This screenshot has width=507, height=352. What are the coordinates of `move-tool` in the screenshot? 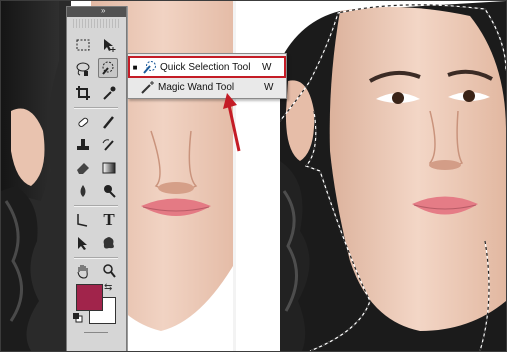 It's located at (109, 45).